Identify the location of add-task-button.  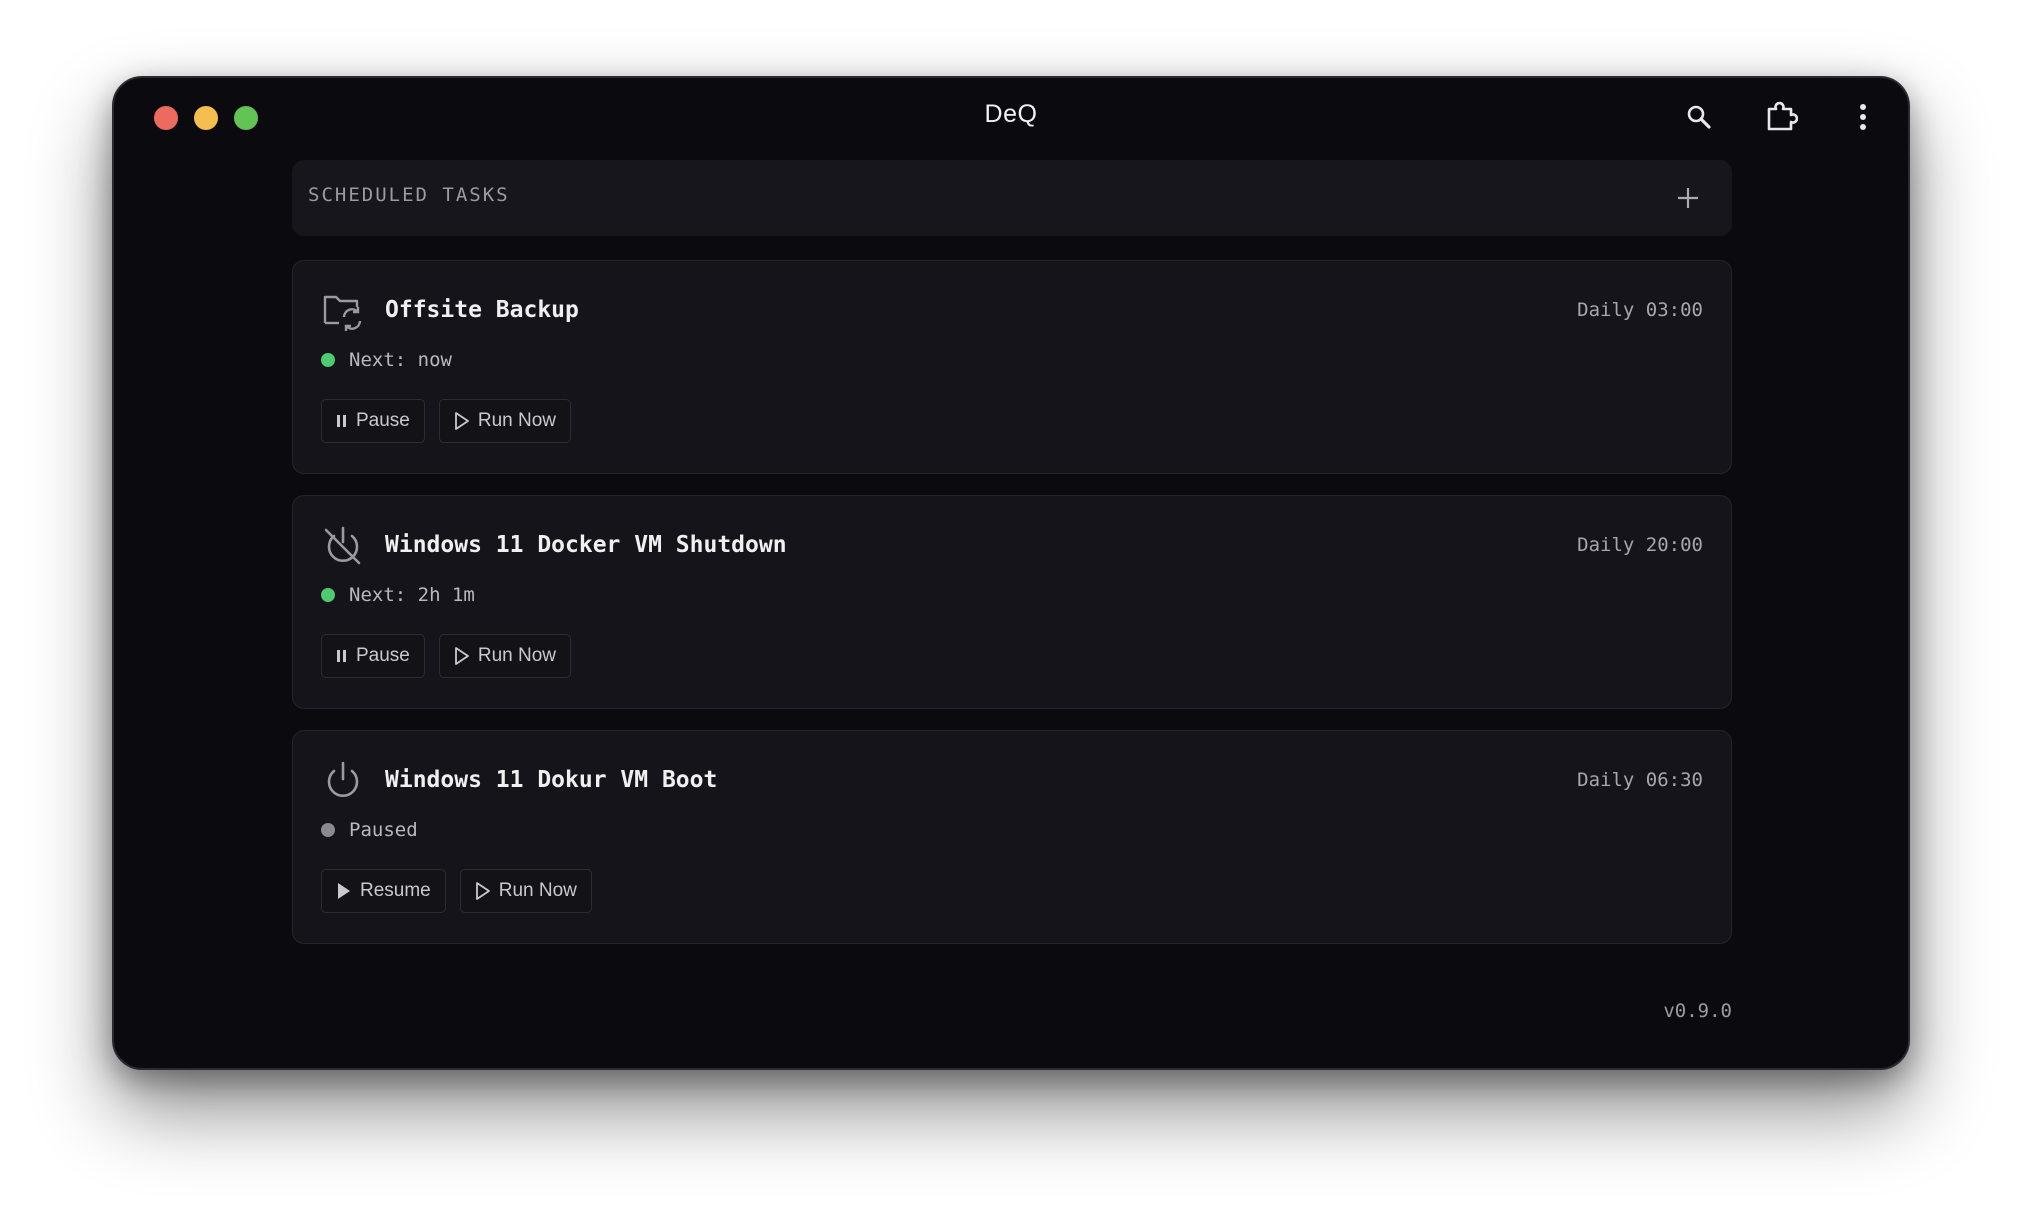
(1688, 198).